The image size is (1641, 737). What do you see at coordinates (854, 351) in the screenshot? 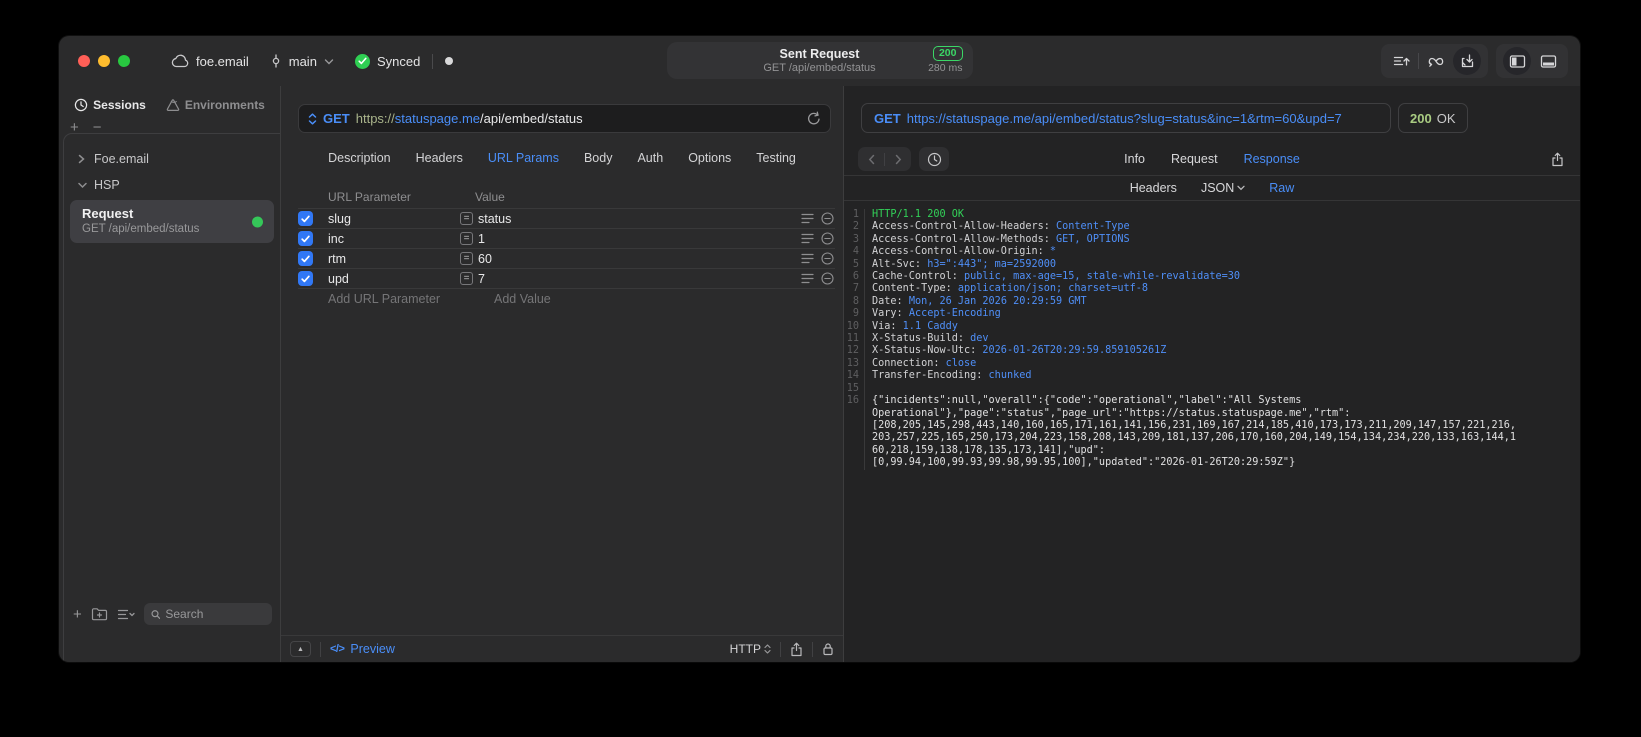
I see `line-number: 12` at bounding box center [854, 351].